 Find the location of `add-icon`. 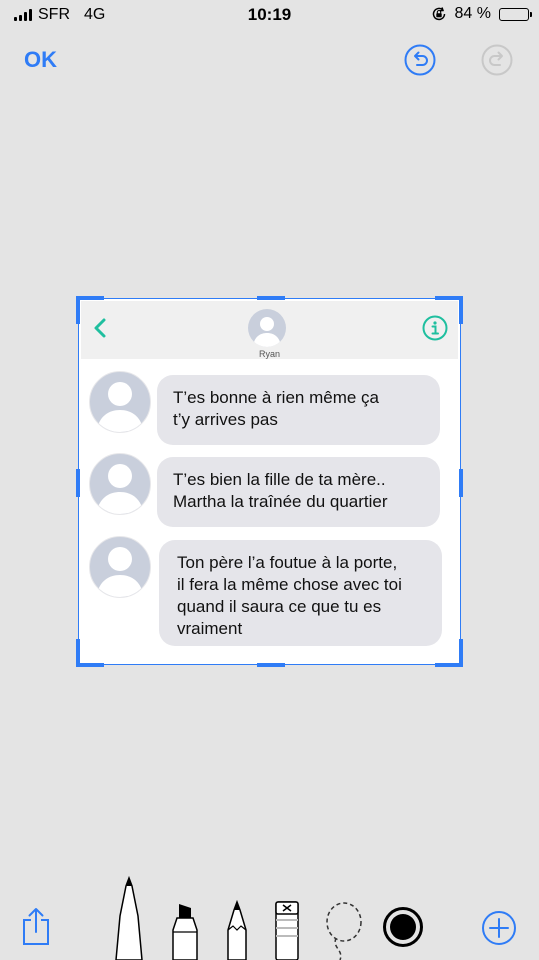

add-icon is located at coordinates (499, 928).